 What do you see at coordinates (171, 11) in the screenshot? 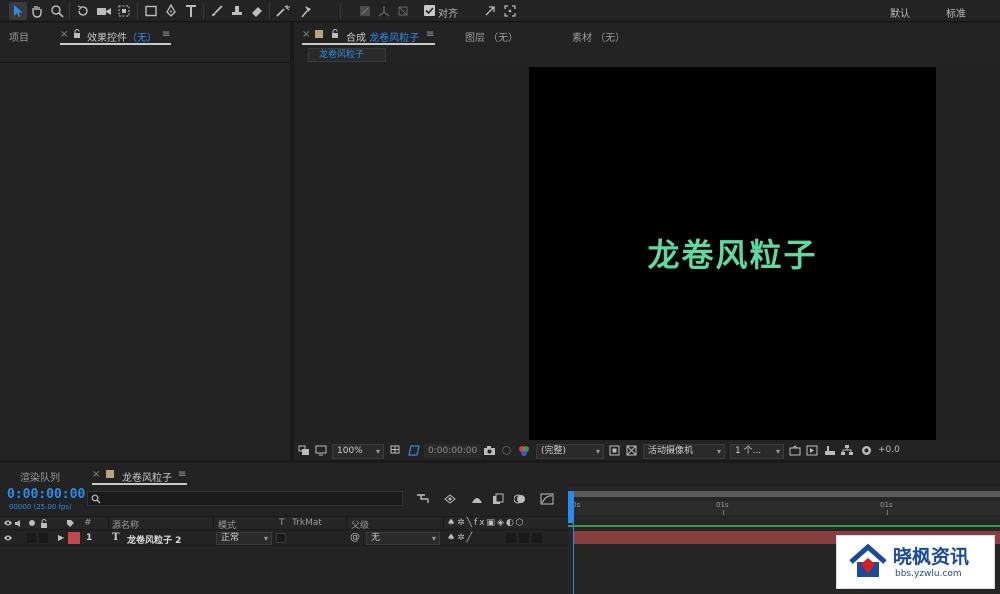
I see `pen-tool-icon` at bounding box center [171, 11].